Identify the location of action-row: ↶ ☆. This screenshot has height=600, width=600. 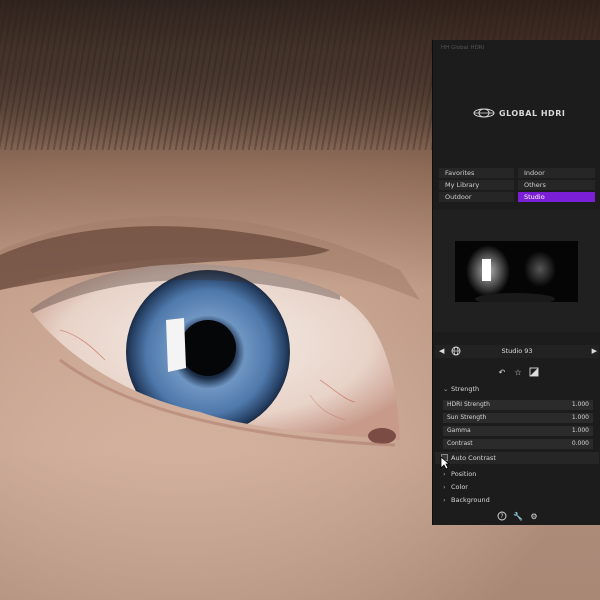
(518, 372).